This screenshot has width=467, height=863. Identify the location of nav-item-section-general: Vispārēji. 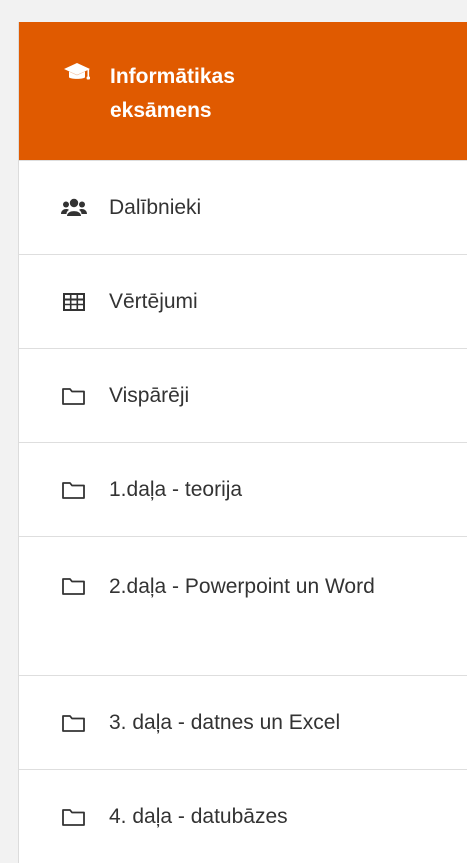
(243, 395).